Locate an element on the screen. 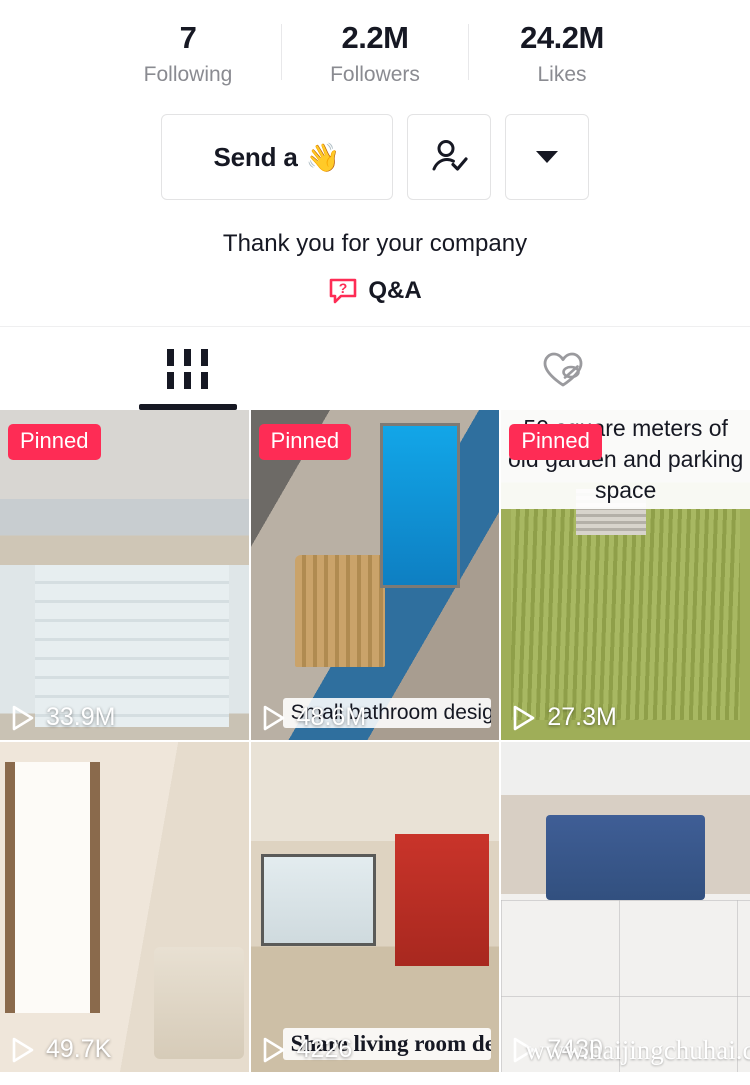 This screenshot has width=750, height=1085. following-label: Following is located at coordinates (188, 74).